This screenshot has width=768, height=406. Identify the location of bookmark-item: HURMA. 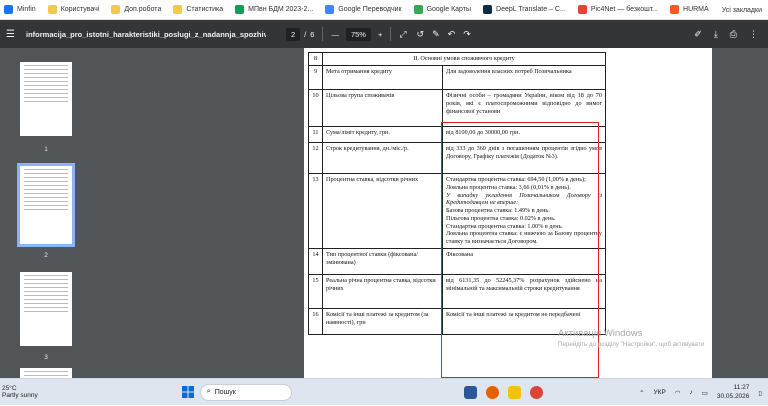
(689, 9).